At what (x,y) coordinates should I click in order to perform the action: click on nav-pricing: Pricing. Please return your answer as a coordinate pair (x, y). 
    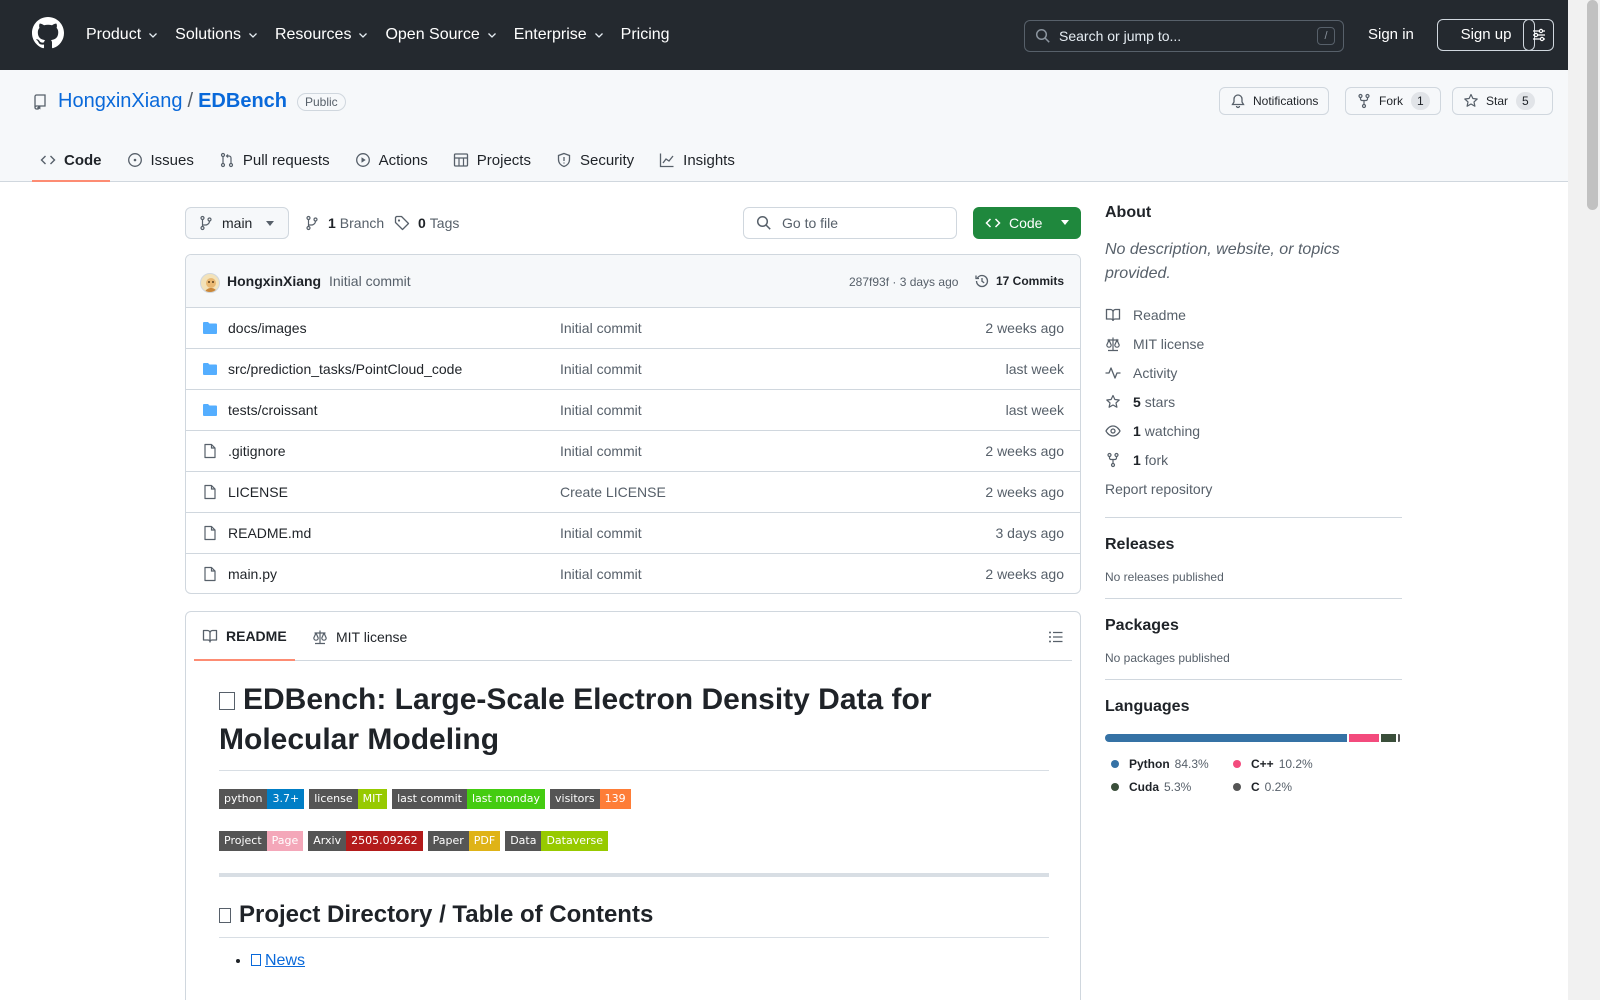
    Looking at the image, I should click on (645, 35).